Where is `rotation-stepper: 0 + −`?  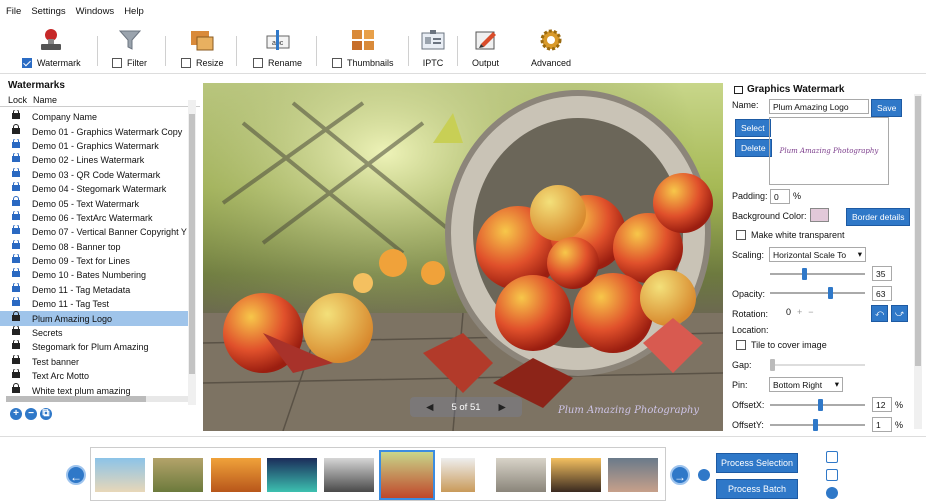
rotation-stepper: 0 + − is located at coordinates (800, 312).